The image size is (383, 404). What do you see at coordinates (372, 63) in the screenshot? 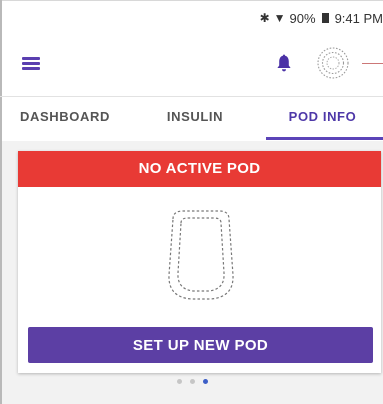
I see `header-divider` at bounding box center [372, 63].